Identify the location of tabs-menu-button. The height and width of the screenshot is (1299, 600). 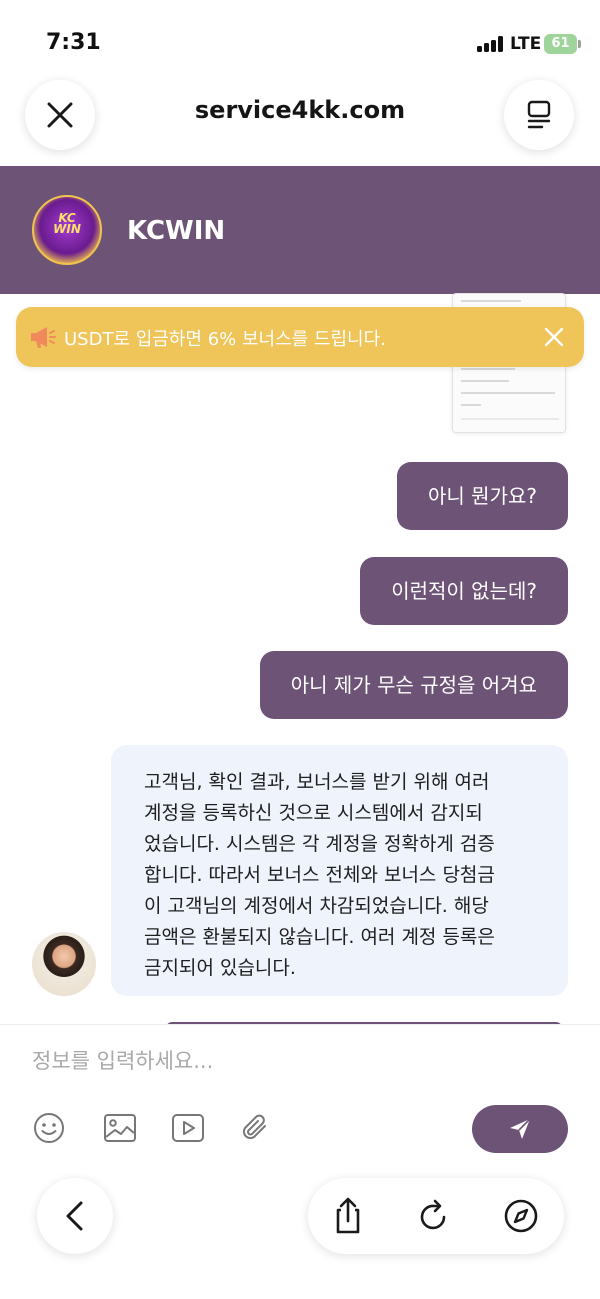
(539, 115).